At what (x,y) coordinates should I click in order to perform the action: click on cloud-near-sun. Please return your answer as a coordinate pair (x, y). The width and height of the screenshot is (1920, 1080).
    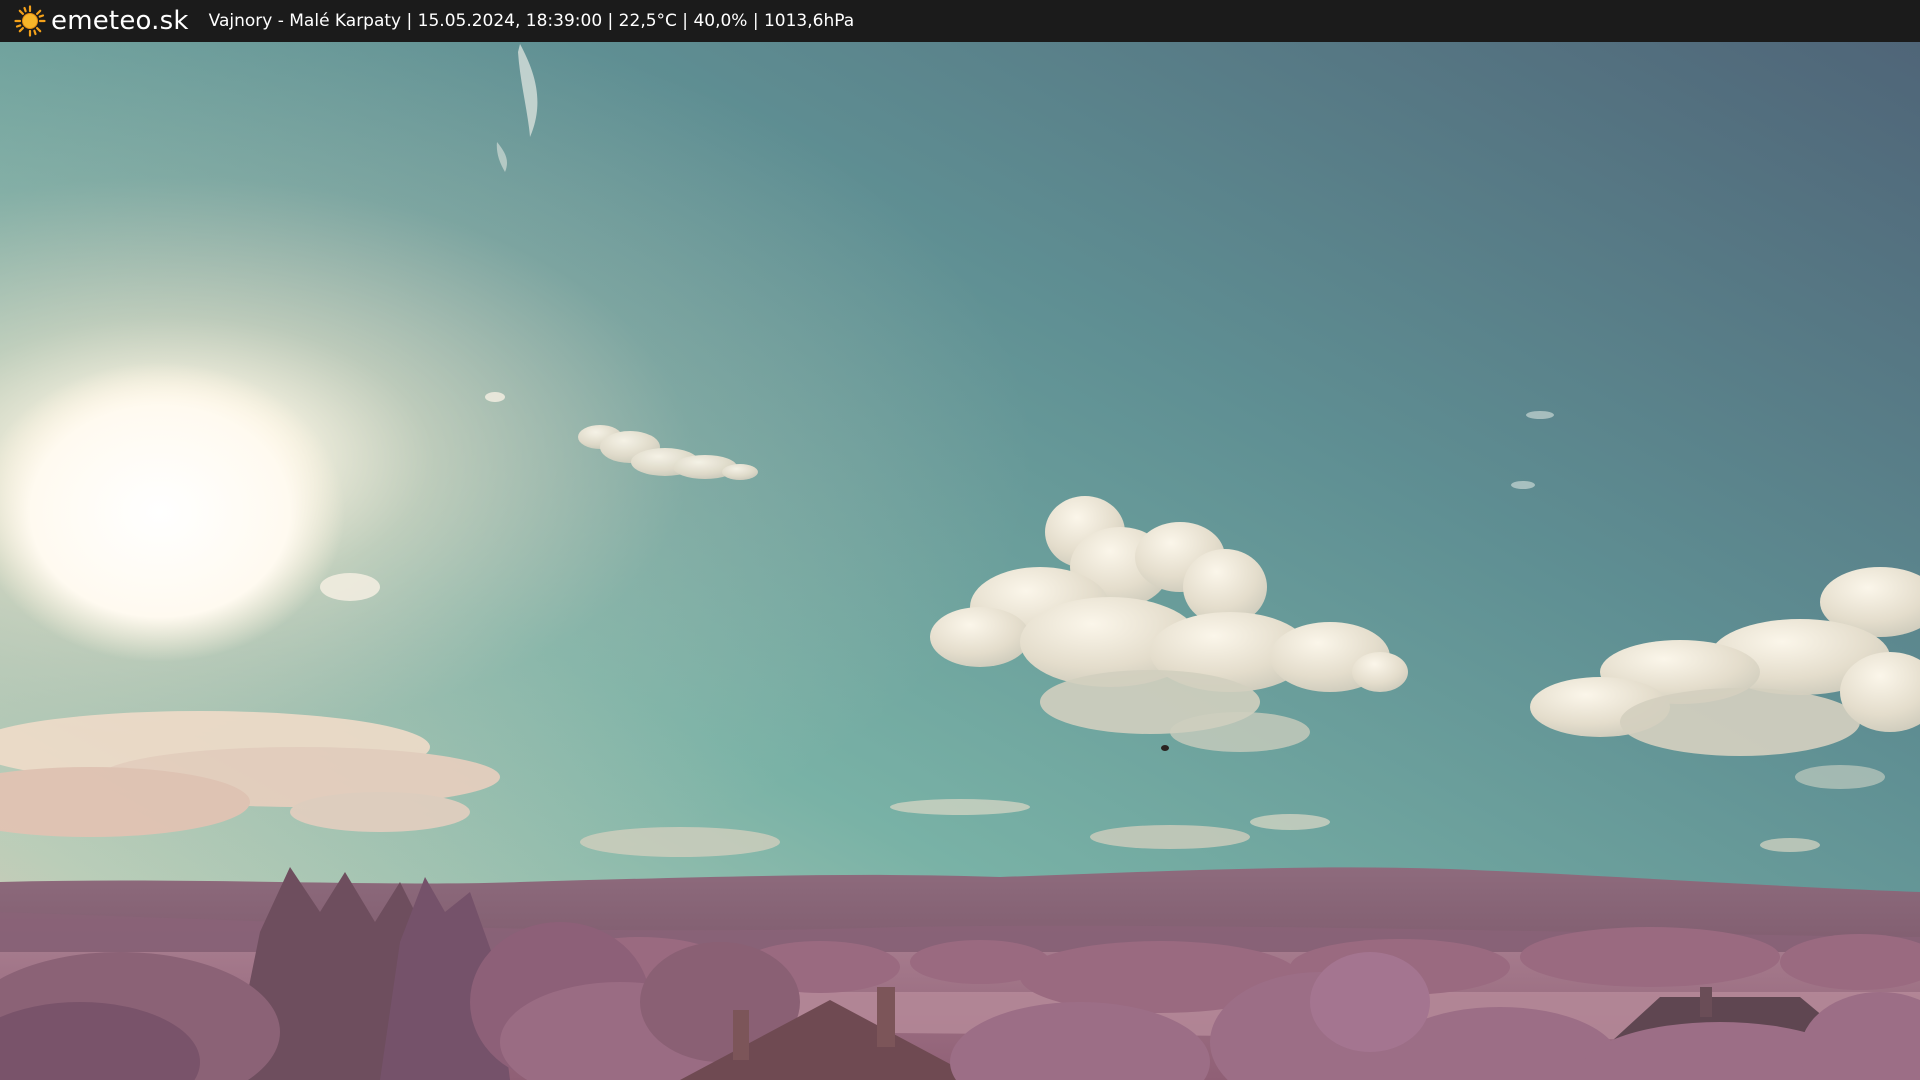
    Looking at the image, I should click on (350, 587).